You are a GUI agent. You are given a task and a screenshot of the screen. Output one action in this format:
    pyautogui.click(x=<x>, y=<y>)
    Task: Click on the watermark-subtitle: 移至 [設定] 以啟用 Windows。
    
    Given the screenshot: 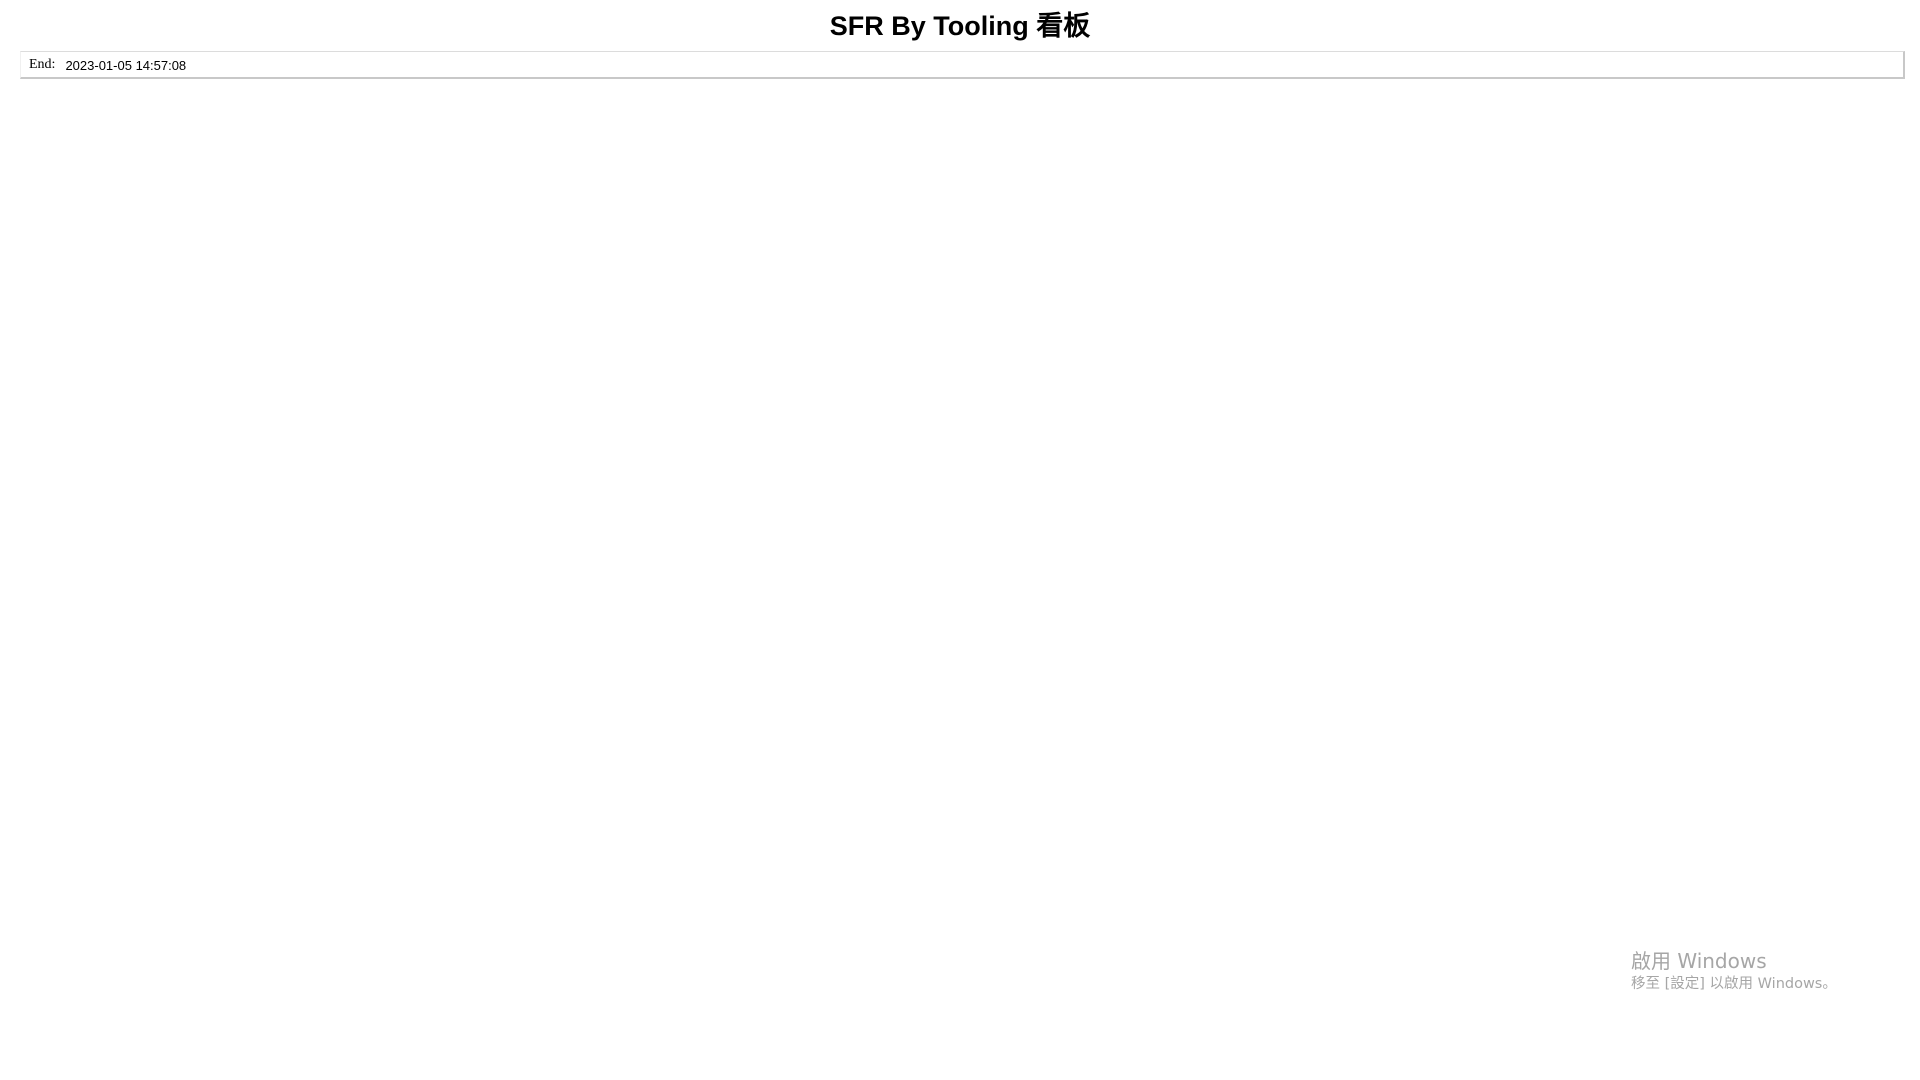 What is the action you would take?
    pyautogui.click(x=1734, y=984)
    